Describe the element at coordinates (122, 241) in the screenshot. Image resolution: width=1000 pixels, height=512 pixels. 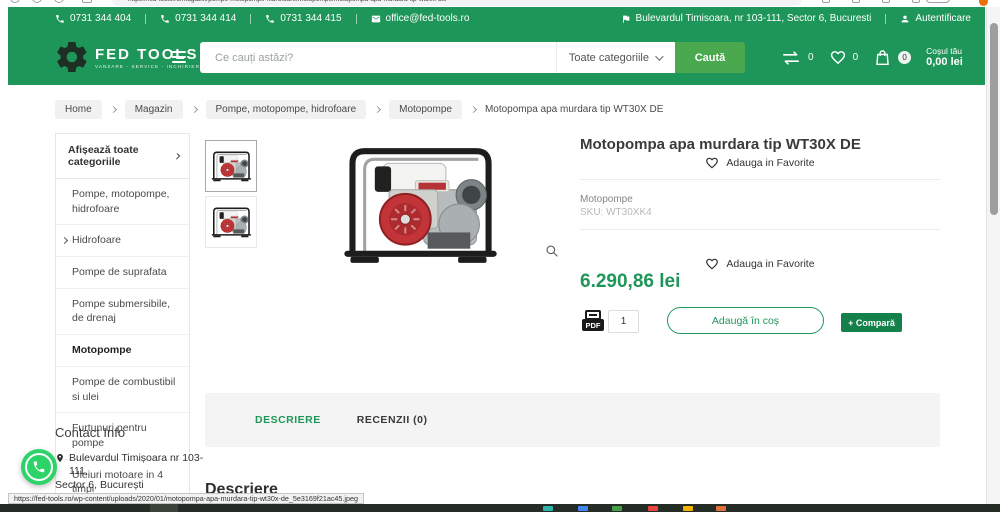
I see `sidebar-item-hidrofoare: Hidrofoare` at that location.